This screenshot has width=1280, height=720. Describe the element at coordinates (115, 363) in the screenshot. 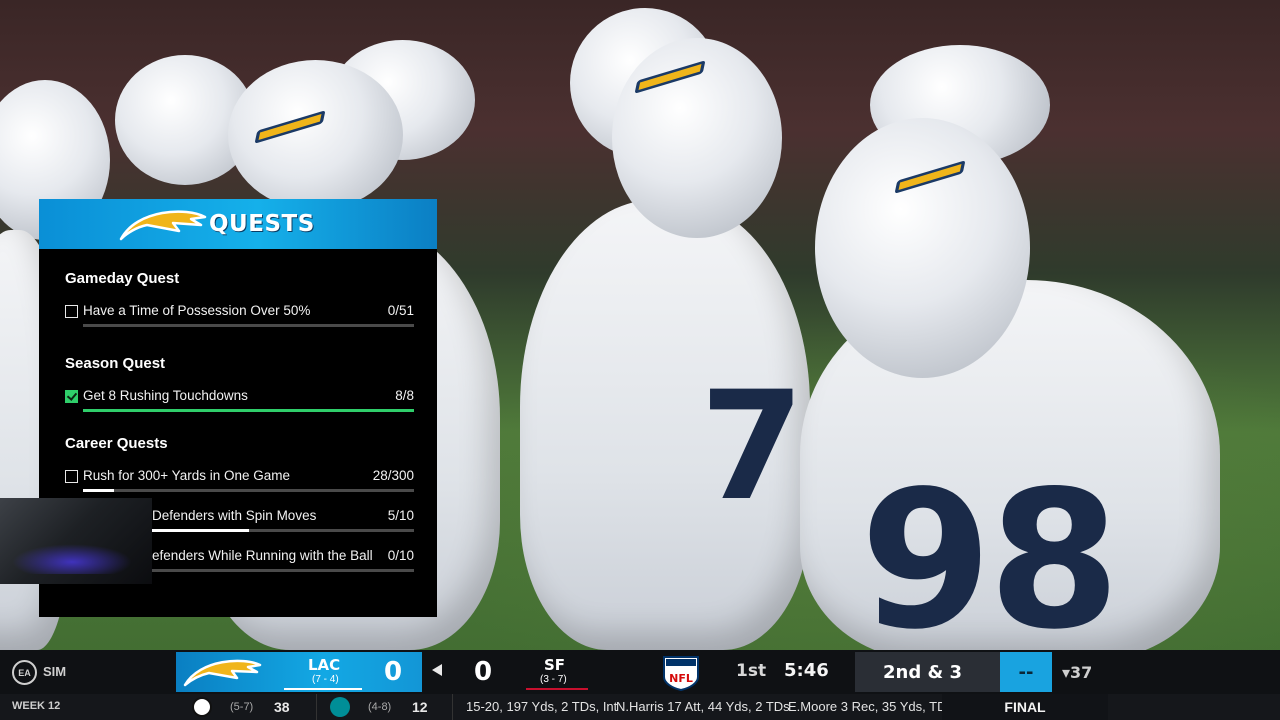

I see `section-title-season: Season Quest` at that location.